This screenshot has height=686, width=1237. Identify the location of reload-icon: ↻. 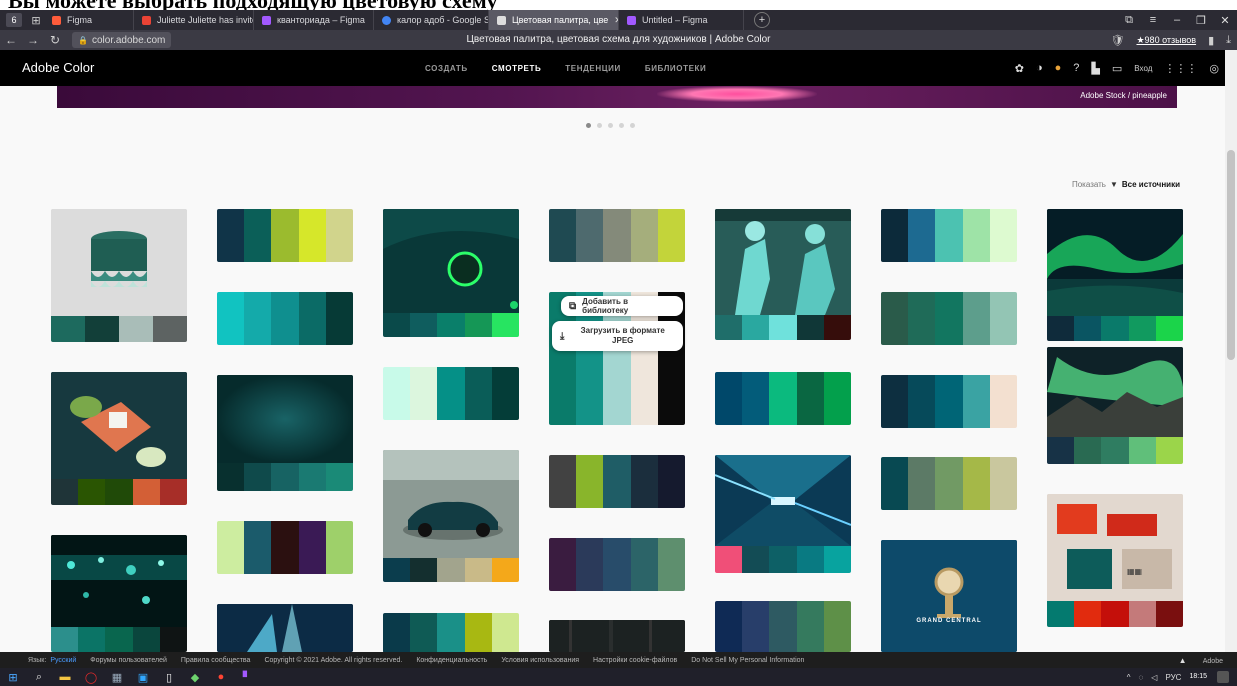
(55, 40).